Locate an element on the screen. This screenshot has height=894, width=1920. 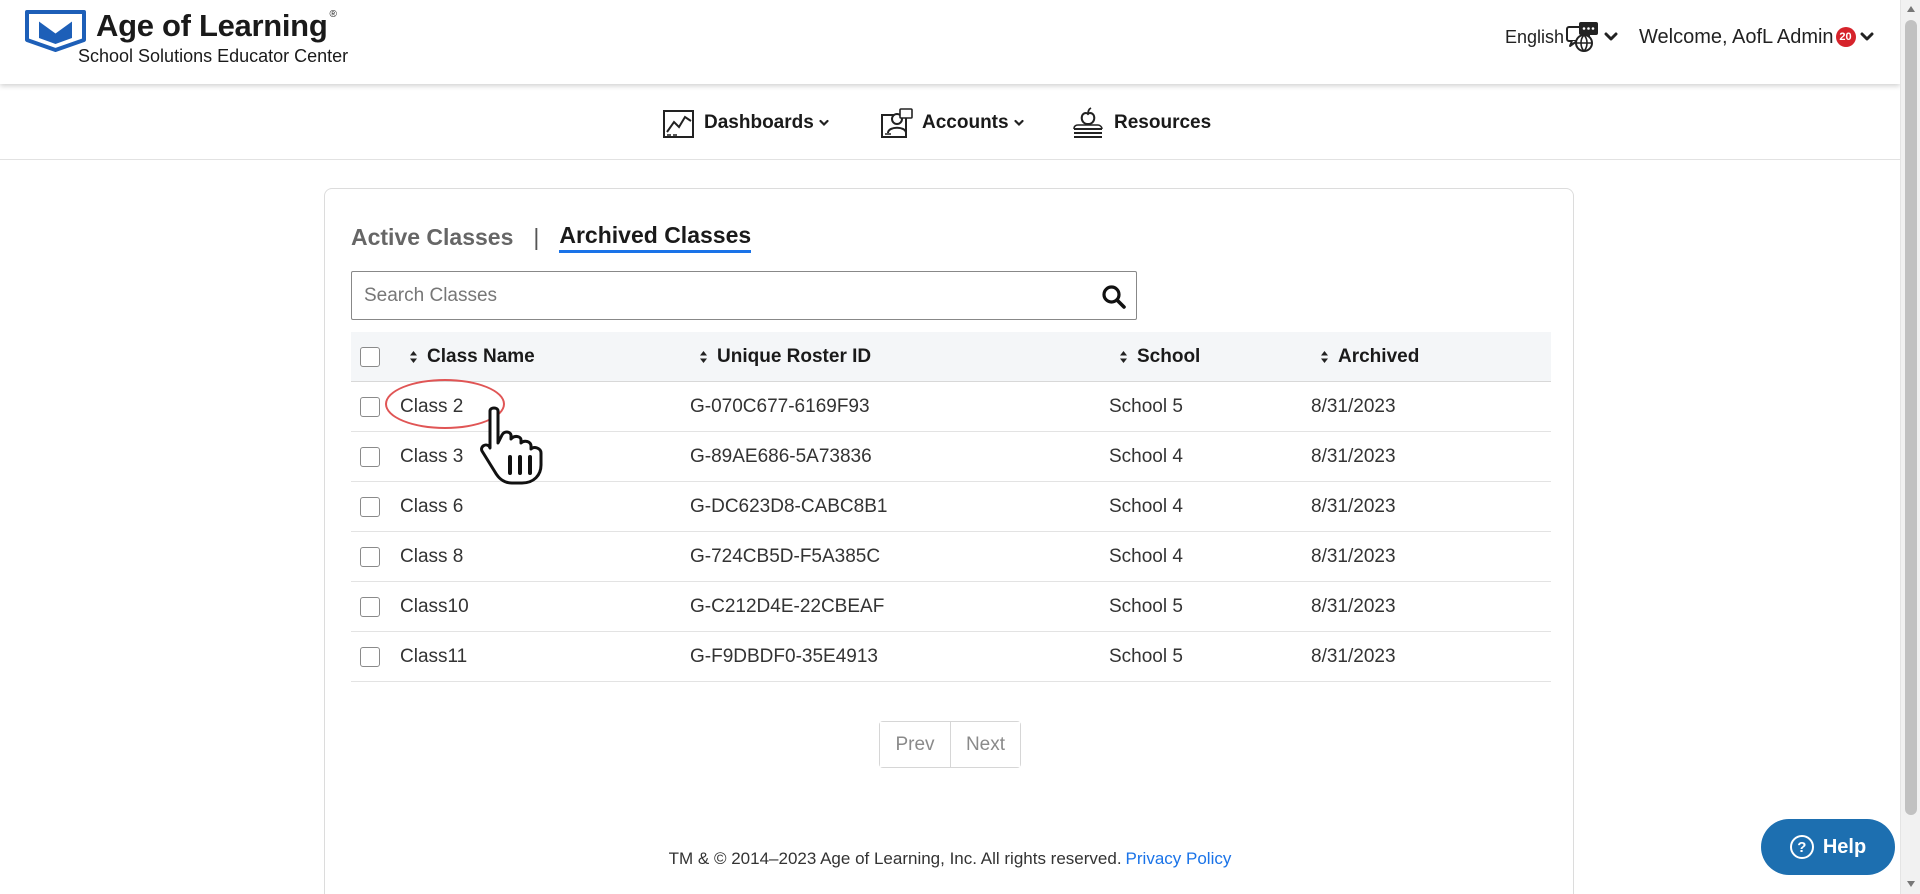
hand-pointer-icon is located at coordinates (511, 445).